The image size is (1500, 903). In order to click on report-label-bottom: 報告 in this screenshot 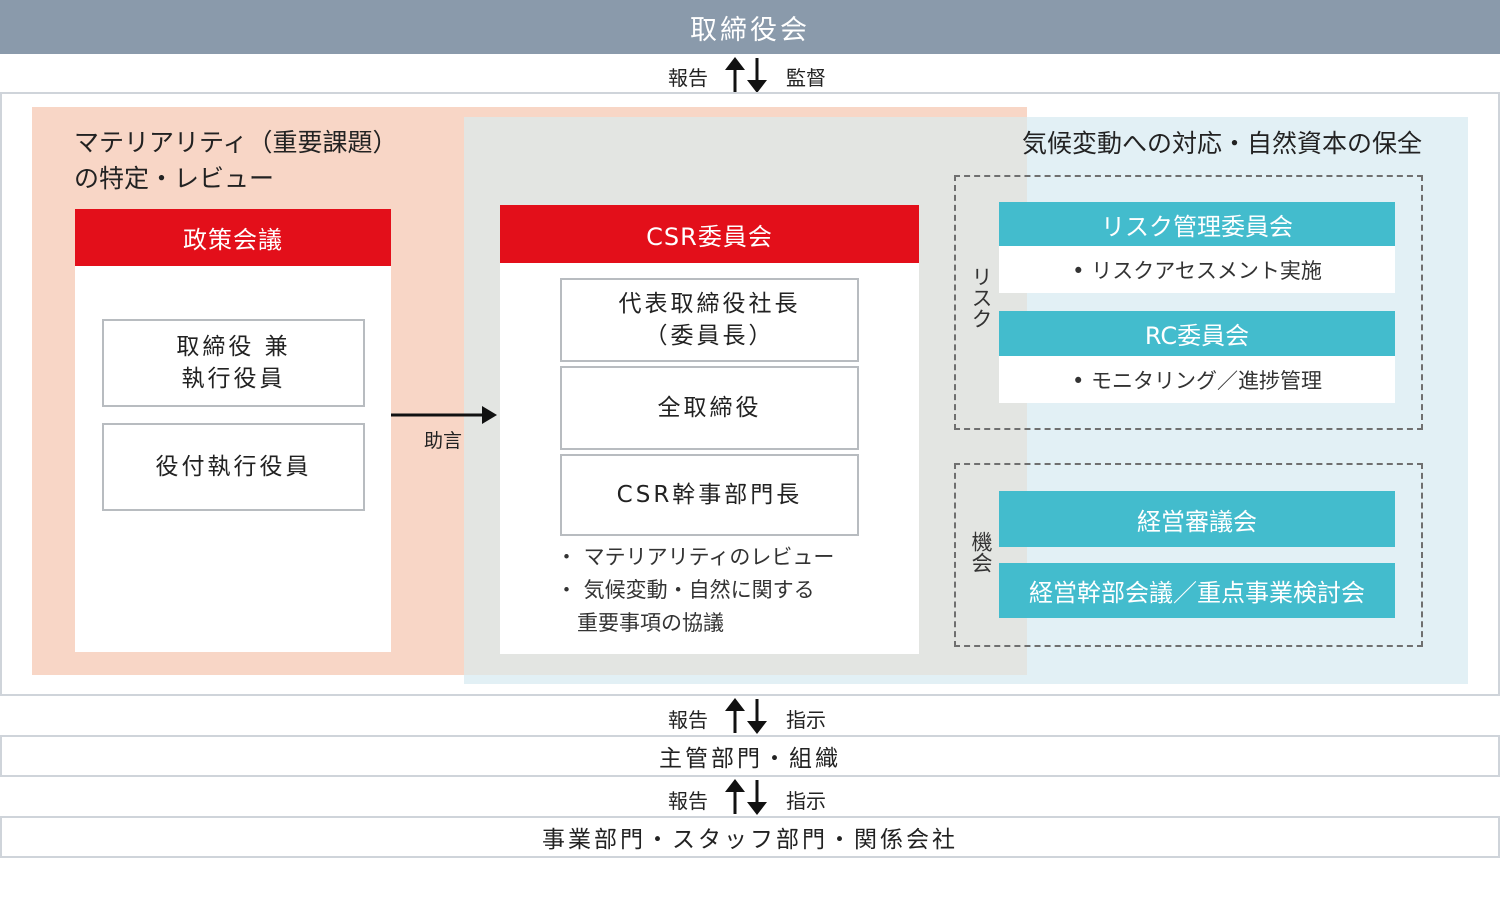, I will do `click(688, 801)`.